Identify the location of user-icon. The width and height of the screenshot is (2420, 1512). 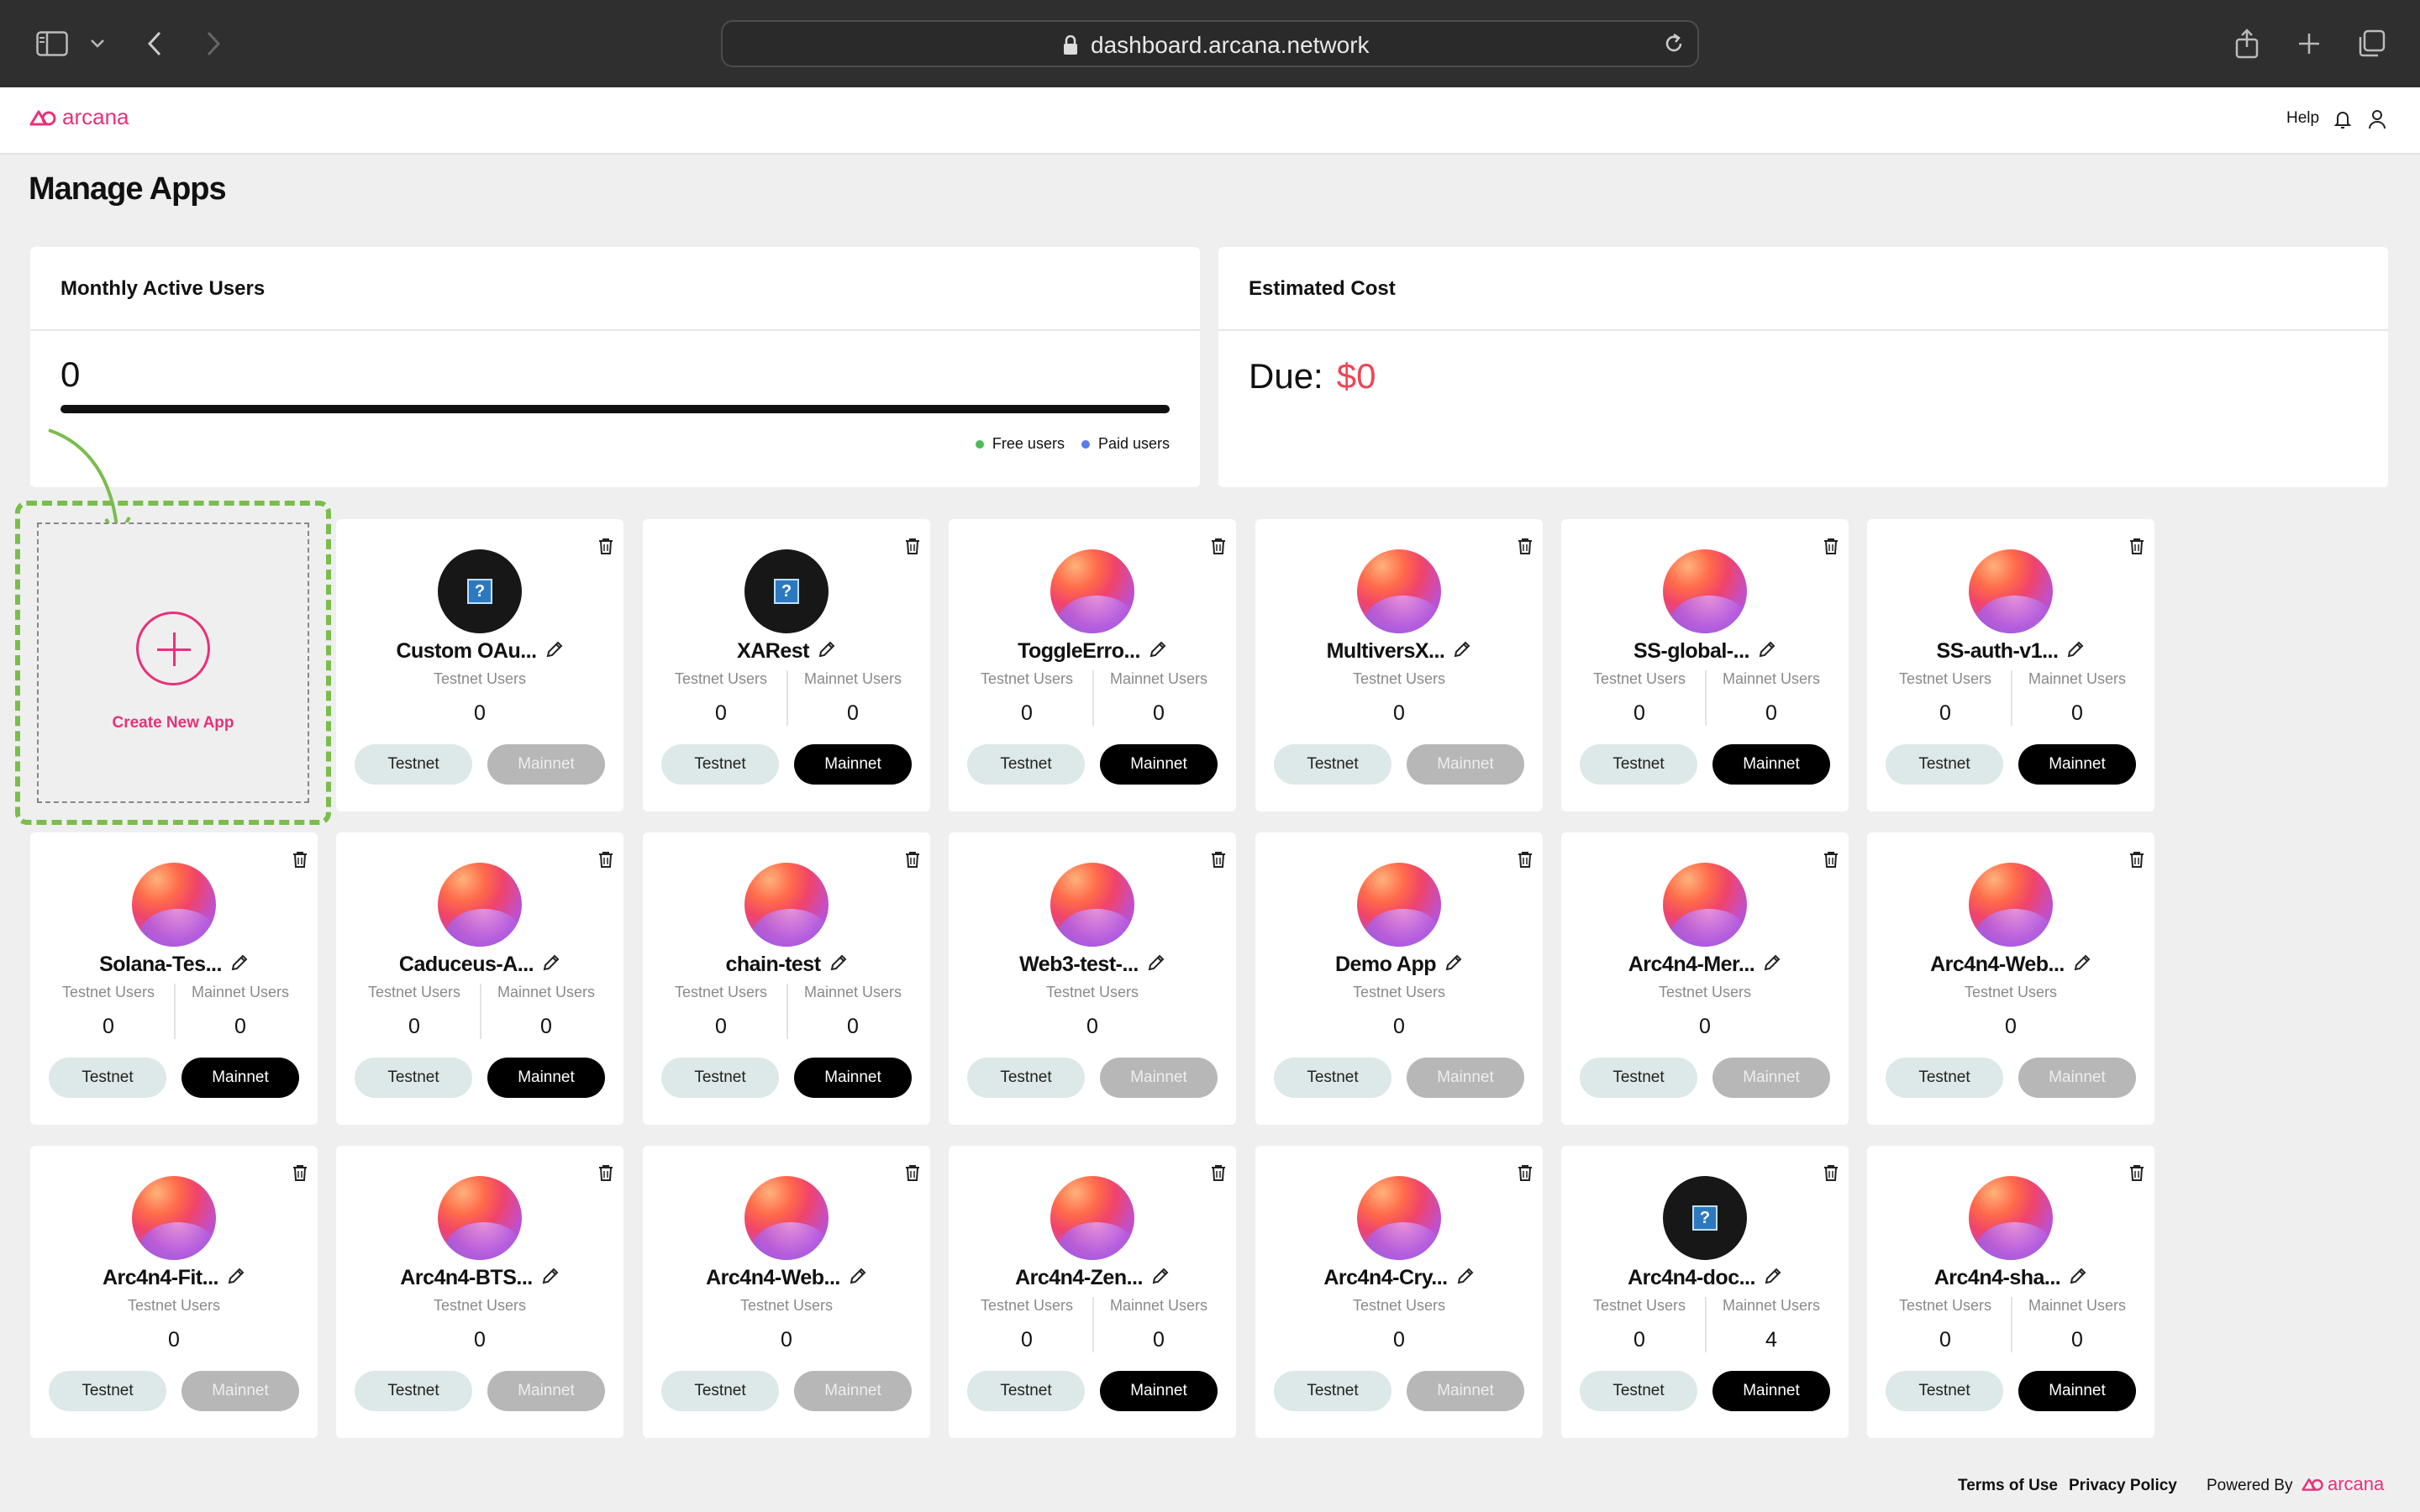
(2377, 121).